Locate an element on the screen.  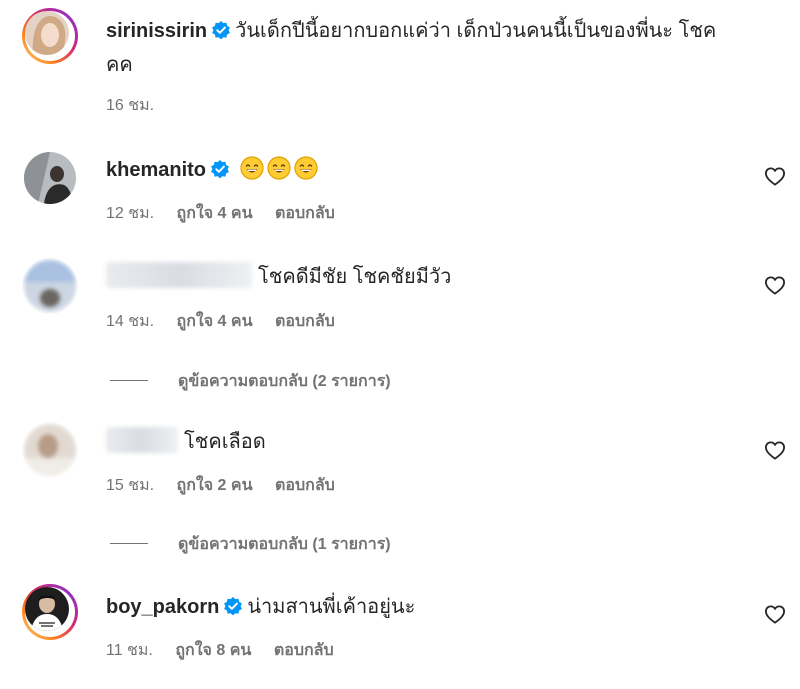
comment-text: โชคดีมีชัย โชคชัยมีวัว is located at coordinates (278, 277).